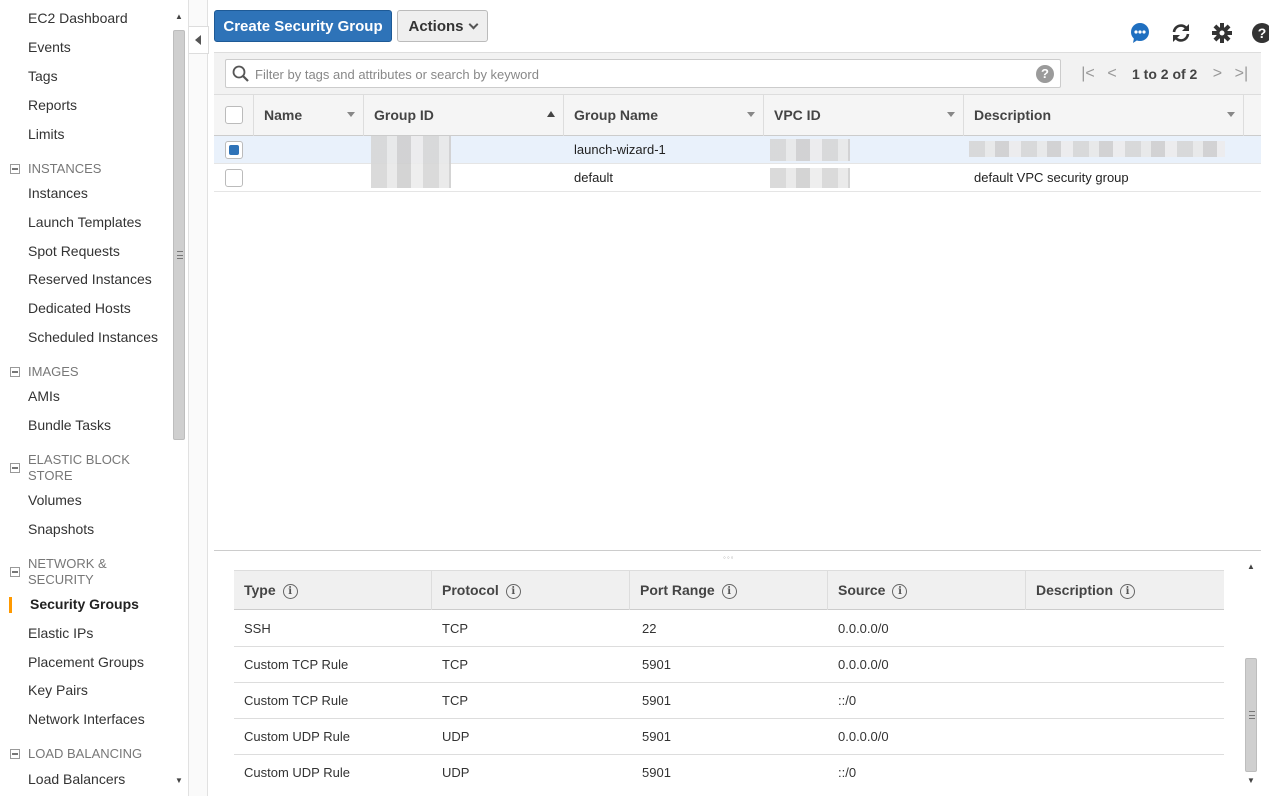  I want to click on rule-type: Custom UDP Rule, so click(297, 772).